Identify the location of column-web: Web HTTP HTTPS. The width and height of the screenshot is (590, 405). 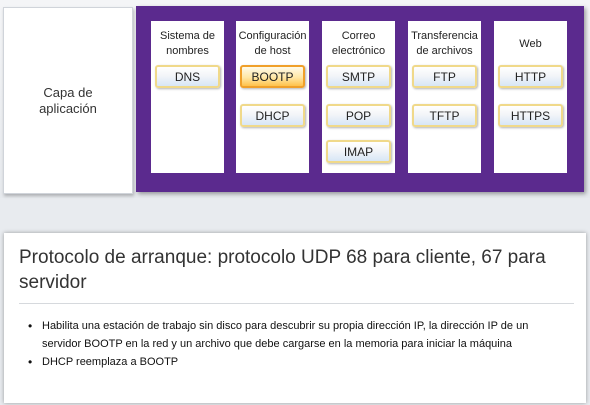
(530, 97).